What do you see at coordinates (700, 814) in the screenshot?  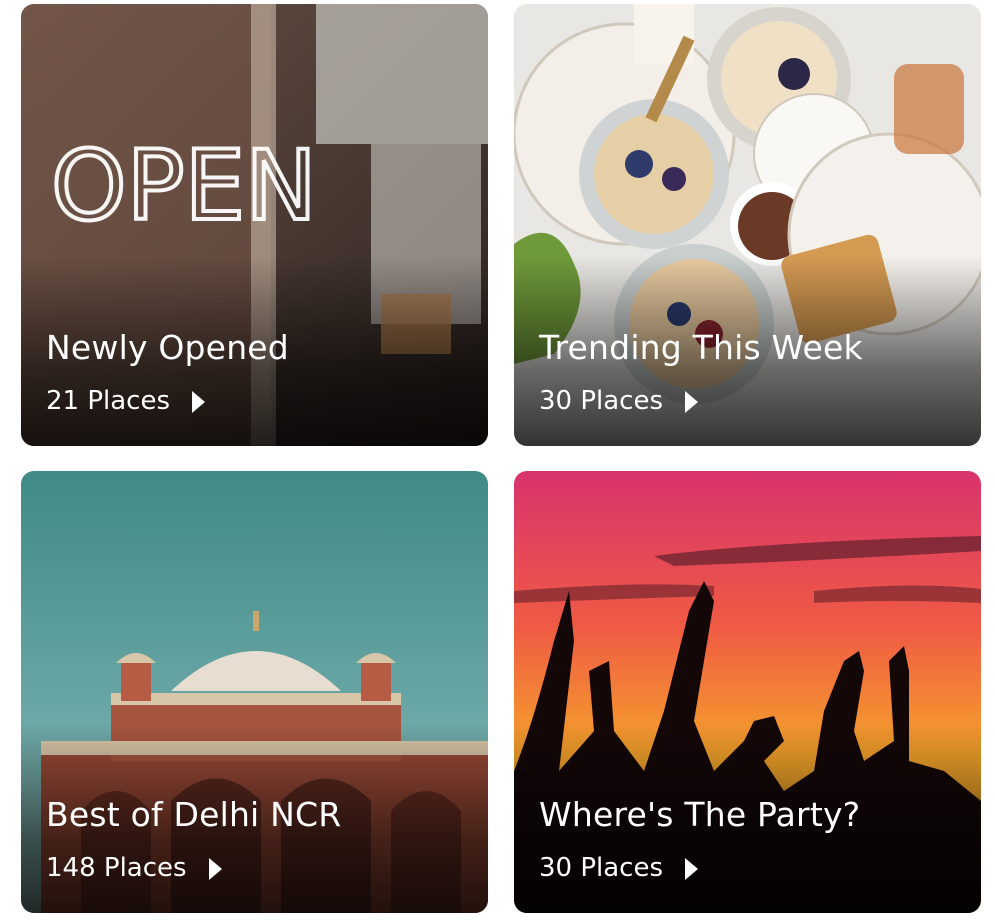 I see `collection-title: Where's The Party?` at bounding box center [700, 814].